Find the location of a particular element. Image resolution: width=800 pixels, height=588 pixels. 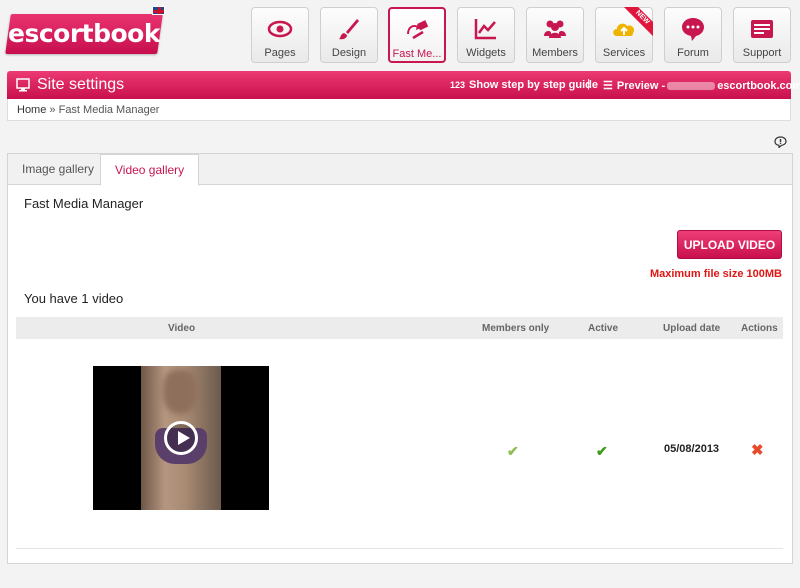

brush-icon is located at coordinates (349, 29).